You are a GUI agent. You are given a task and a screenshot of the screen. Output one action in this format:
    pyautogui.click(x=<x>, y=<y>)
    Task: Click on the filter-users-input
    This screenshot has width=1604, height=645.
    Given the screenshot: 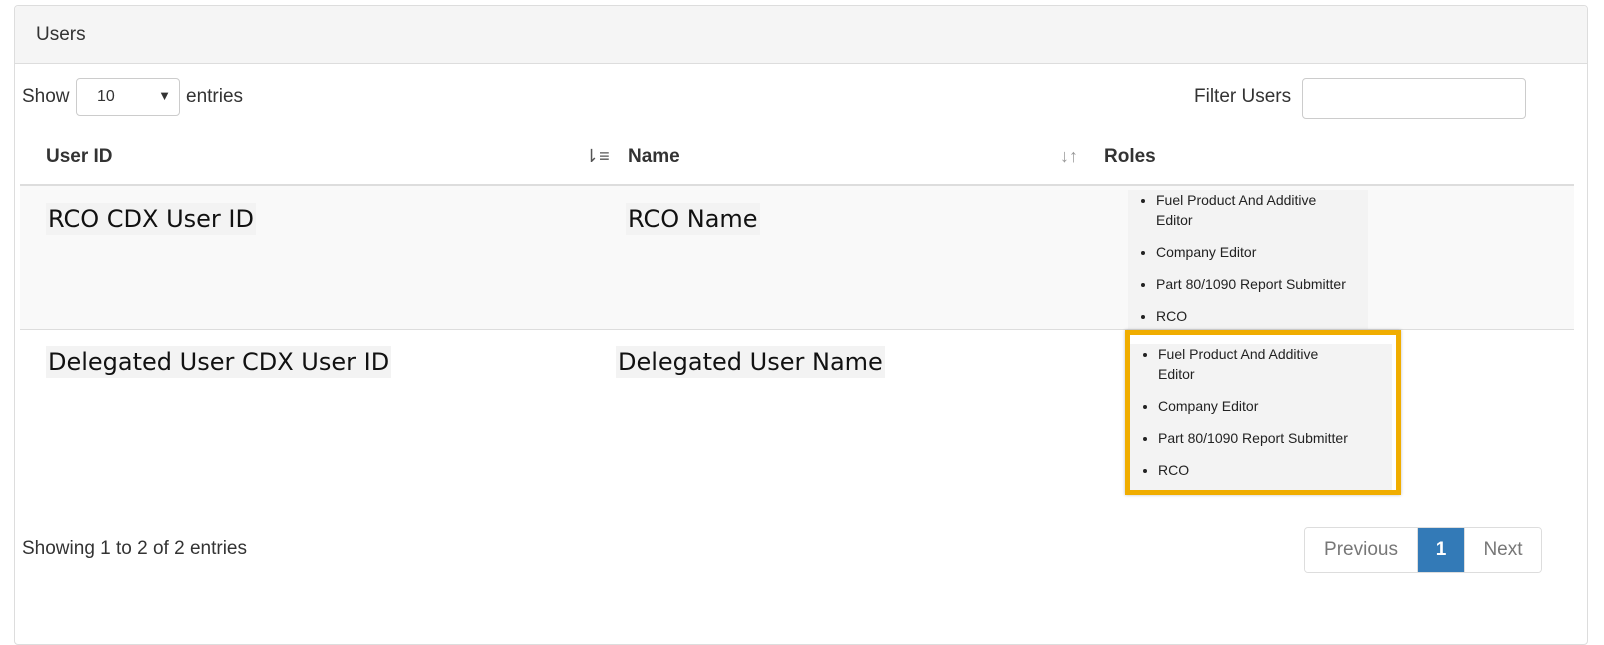 What is the action you would take?
    pyautogui.click(x=1414, y=98)
    